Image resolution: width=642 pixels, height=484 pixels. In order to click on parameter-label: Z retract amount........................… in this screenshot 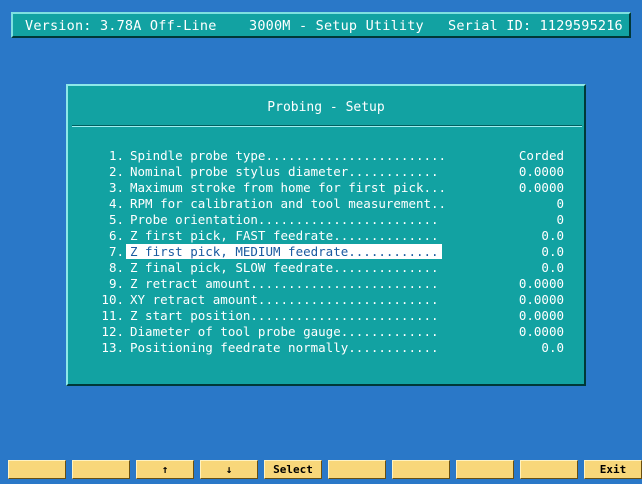, I will do `click(284, 283)`.